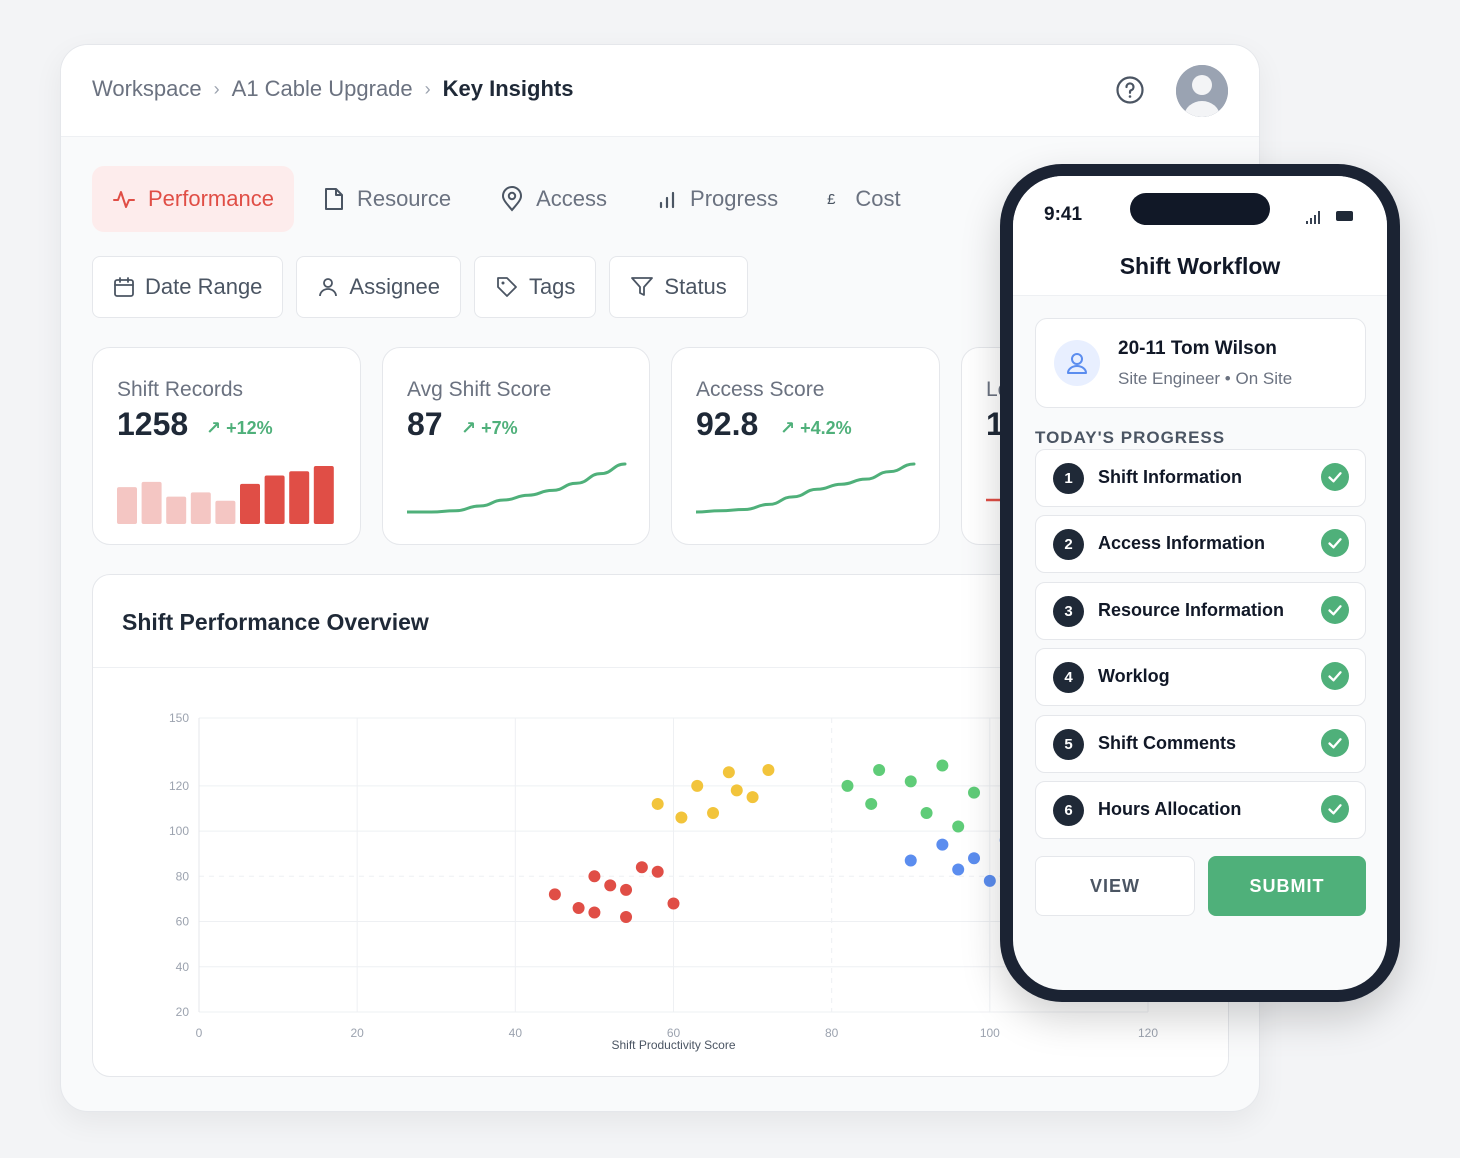 The width and height of the screenshot is (1460, 1158). I want to click on metric-label: Shift Records, so click(180, 389).